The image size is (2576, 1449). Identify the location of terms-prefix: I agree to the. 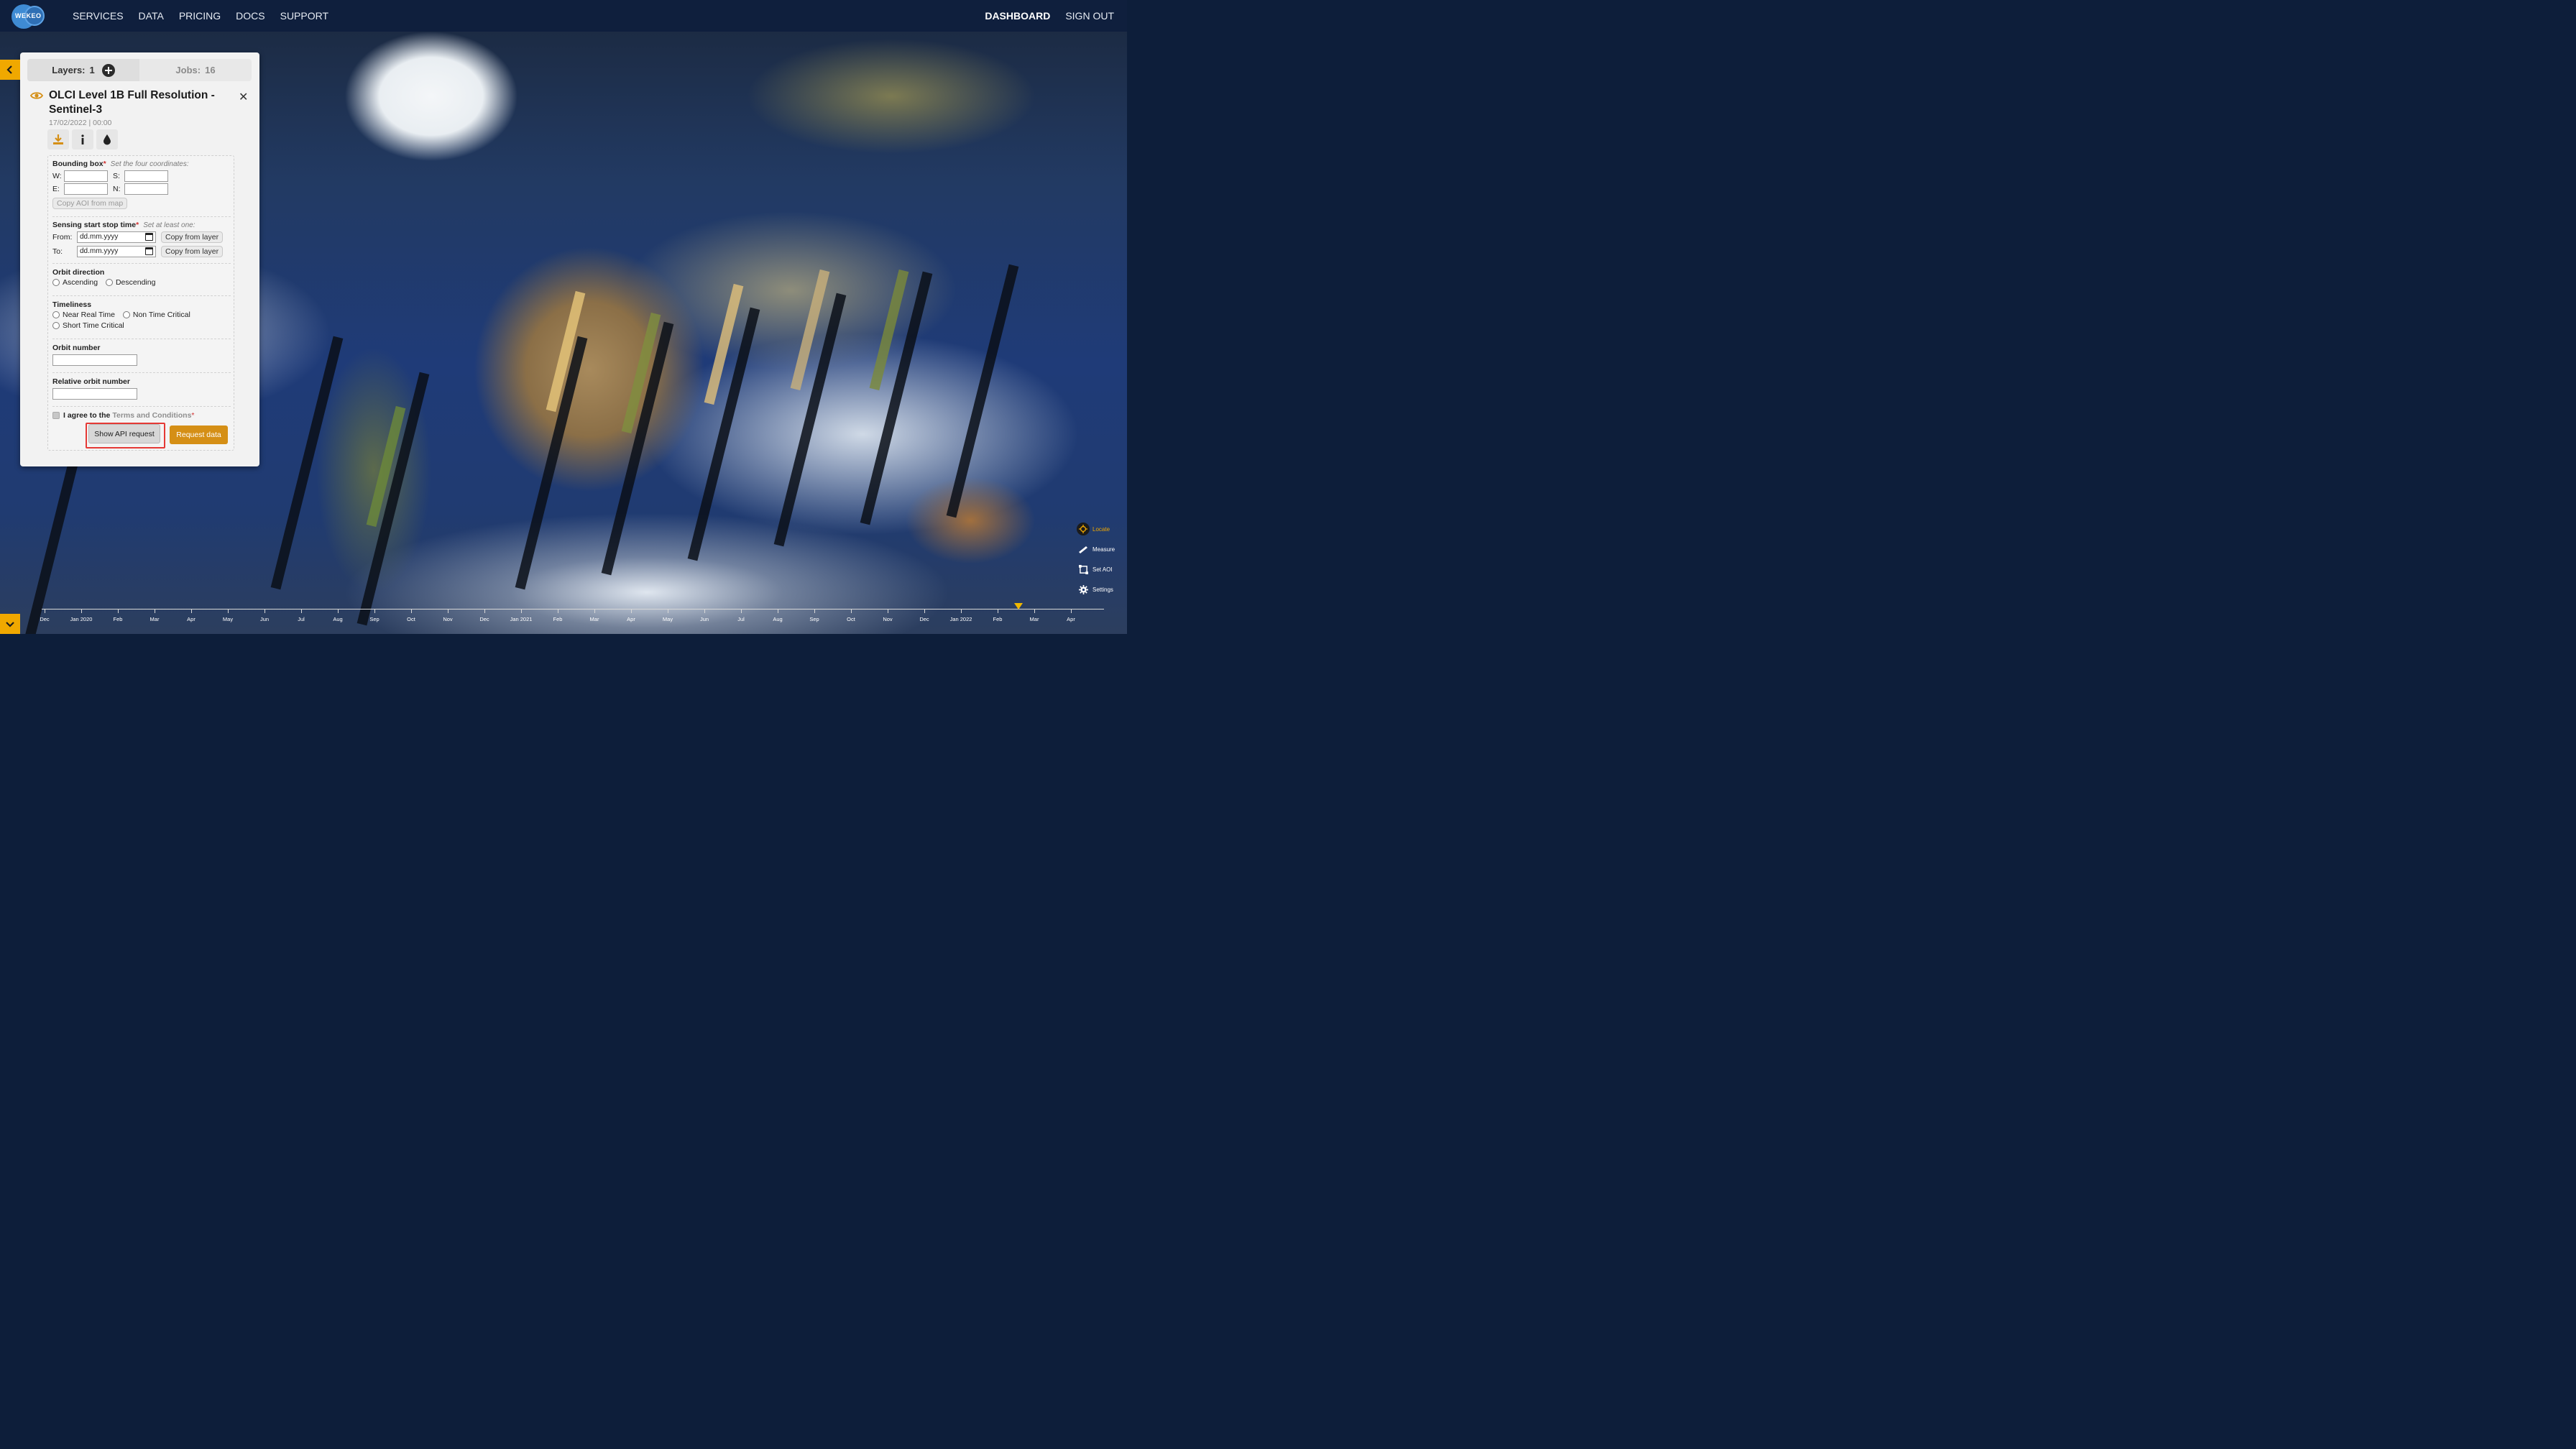
(87, 415).